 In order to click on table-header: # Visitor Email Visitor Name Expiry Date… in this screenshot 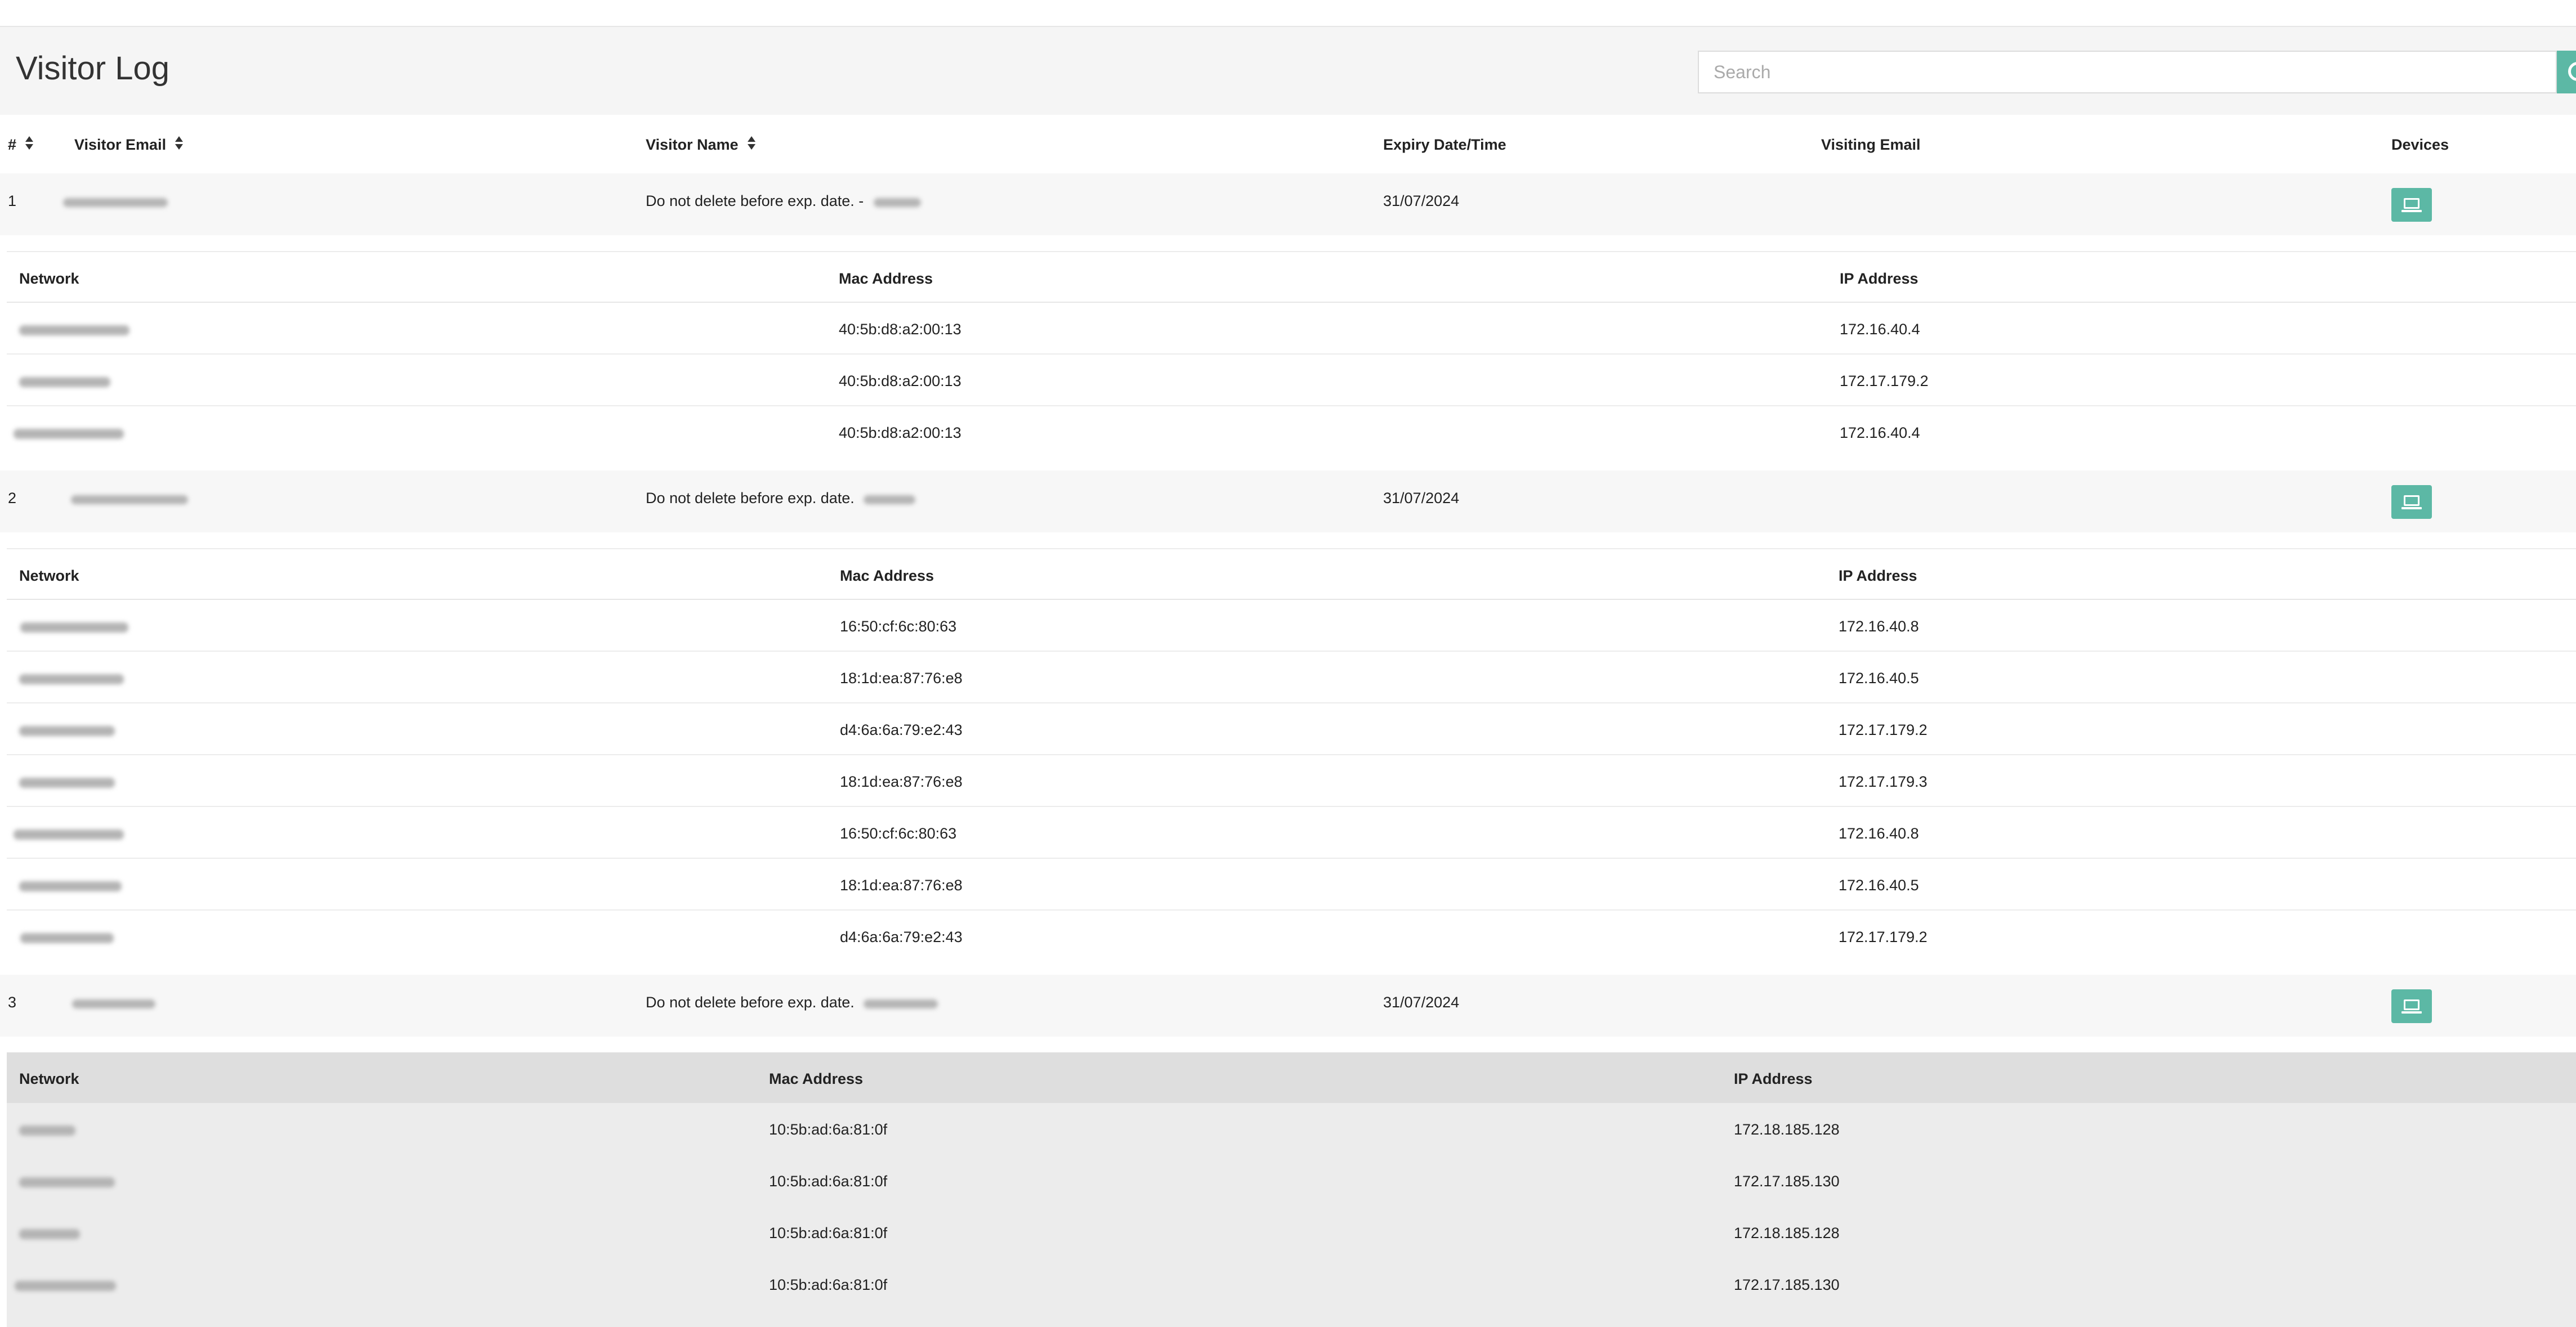, I will do `click(1288, 144)`.